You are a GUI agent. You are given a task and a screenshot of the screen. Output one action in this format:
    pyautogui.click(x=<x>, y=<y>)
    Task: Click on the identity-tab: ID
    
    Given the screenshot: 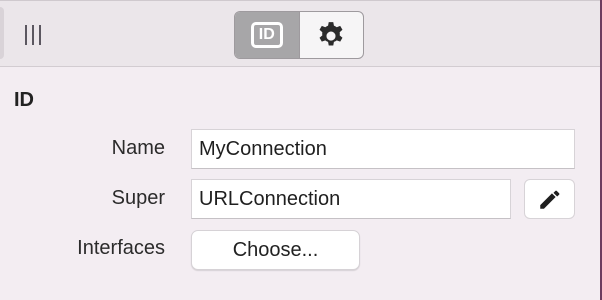 What is the action you would take?
    pyautogui.click(x=267, y=35)
    